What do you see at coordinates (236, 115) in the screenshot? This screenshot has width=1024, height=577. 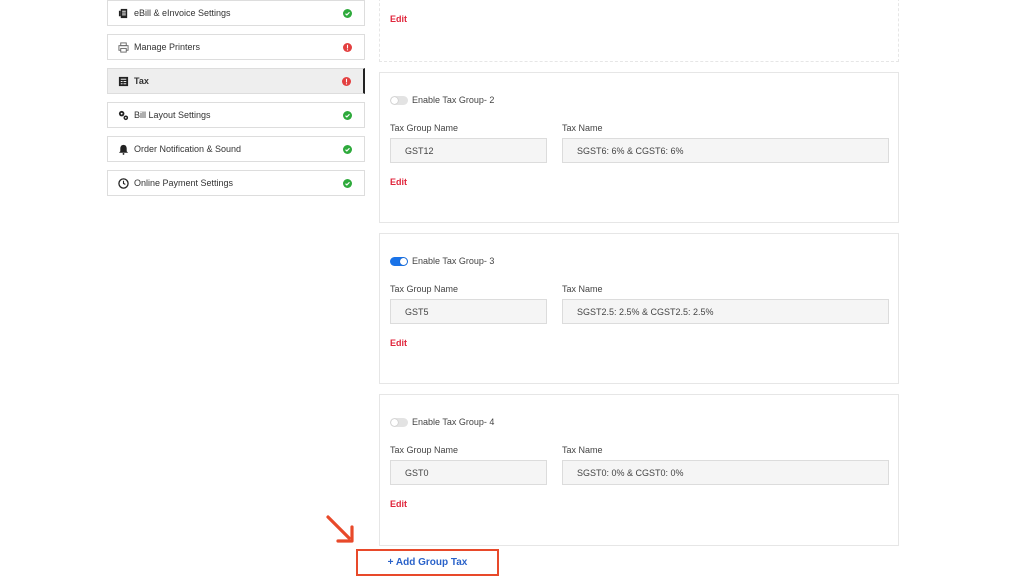 I see `sidebar-item-bill-layout: Bill Layout Settings` at bounding box center [236, 115].